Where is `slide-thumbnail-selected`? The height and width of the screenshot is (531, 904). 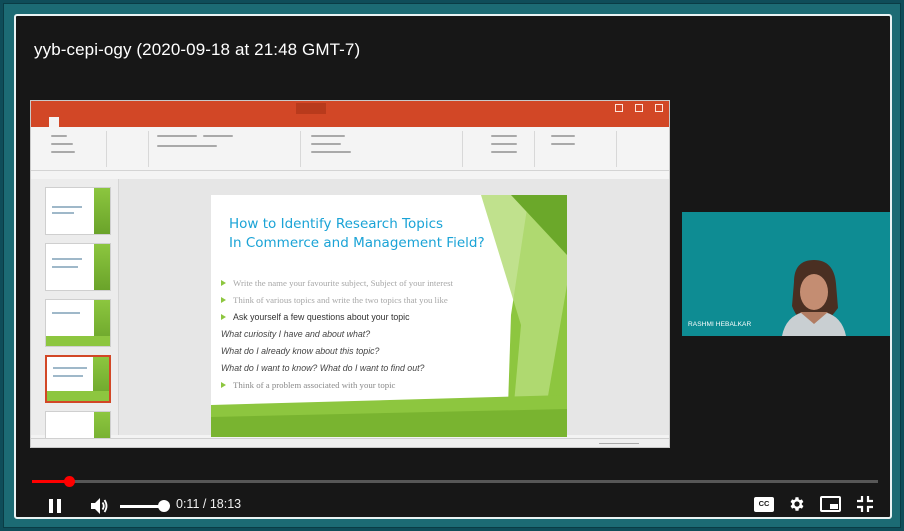 slide-thumbnail-selected is located at coordinates (78, 379).